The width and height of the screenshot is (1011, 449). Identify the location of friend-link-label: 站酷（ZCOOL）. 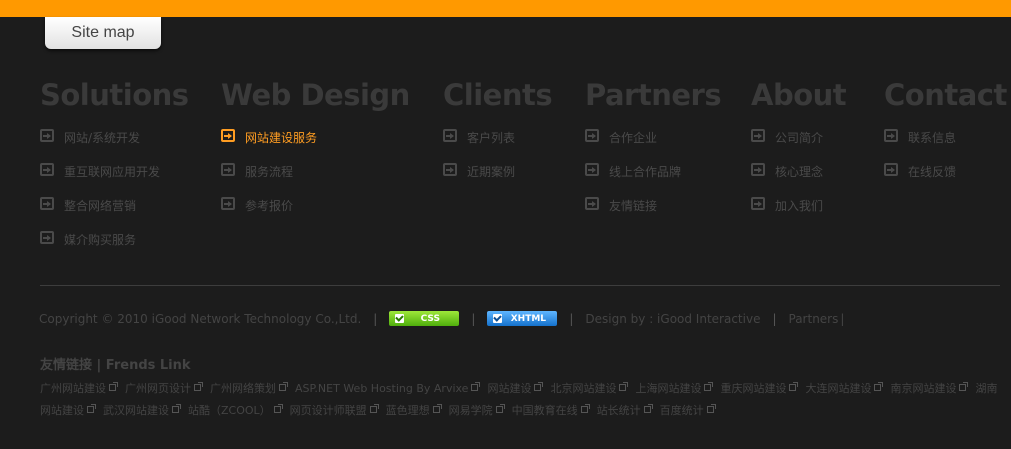
(229, 410).